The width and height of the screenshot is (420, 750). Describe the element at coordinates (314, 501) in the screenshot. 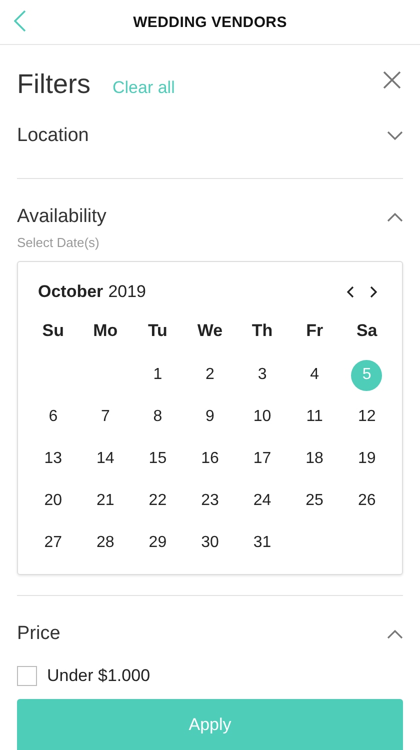

I see `calendar-day: 25` at that location.